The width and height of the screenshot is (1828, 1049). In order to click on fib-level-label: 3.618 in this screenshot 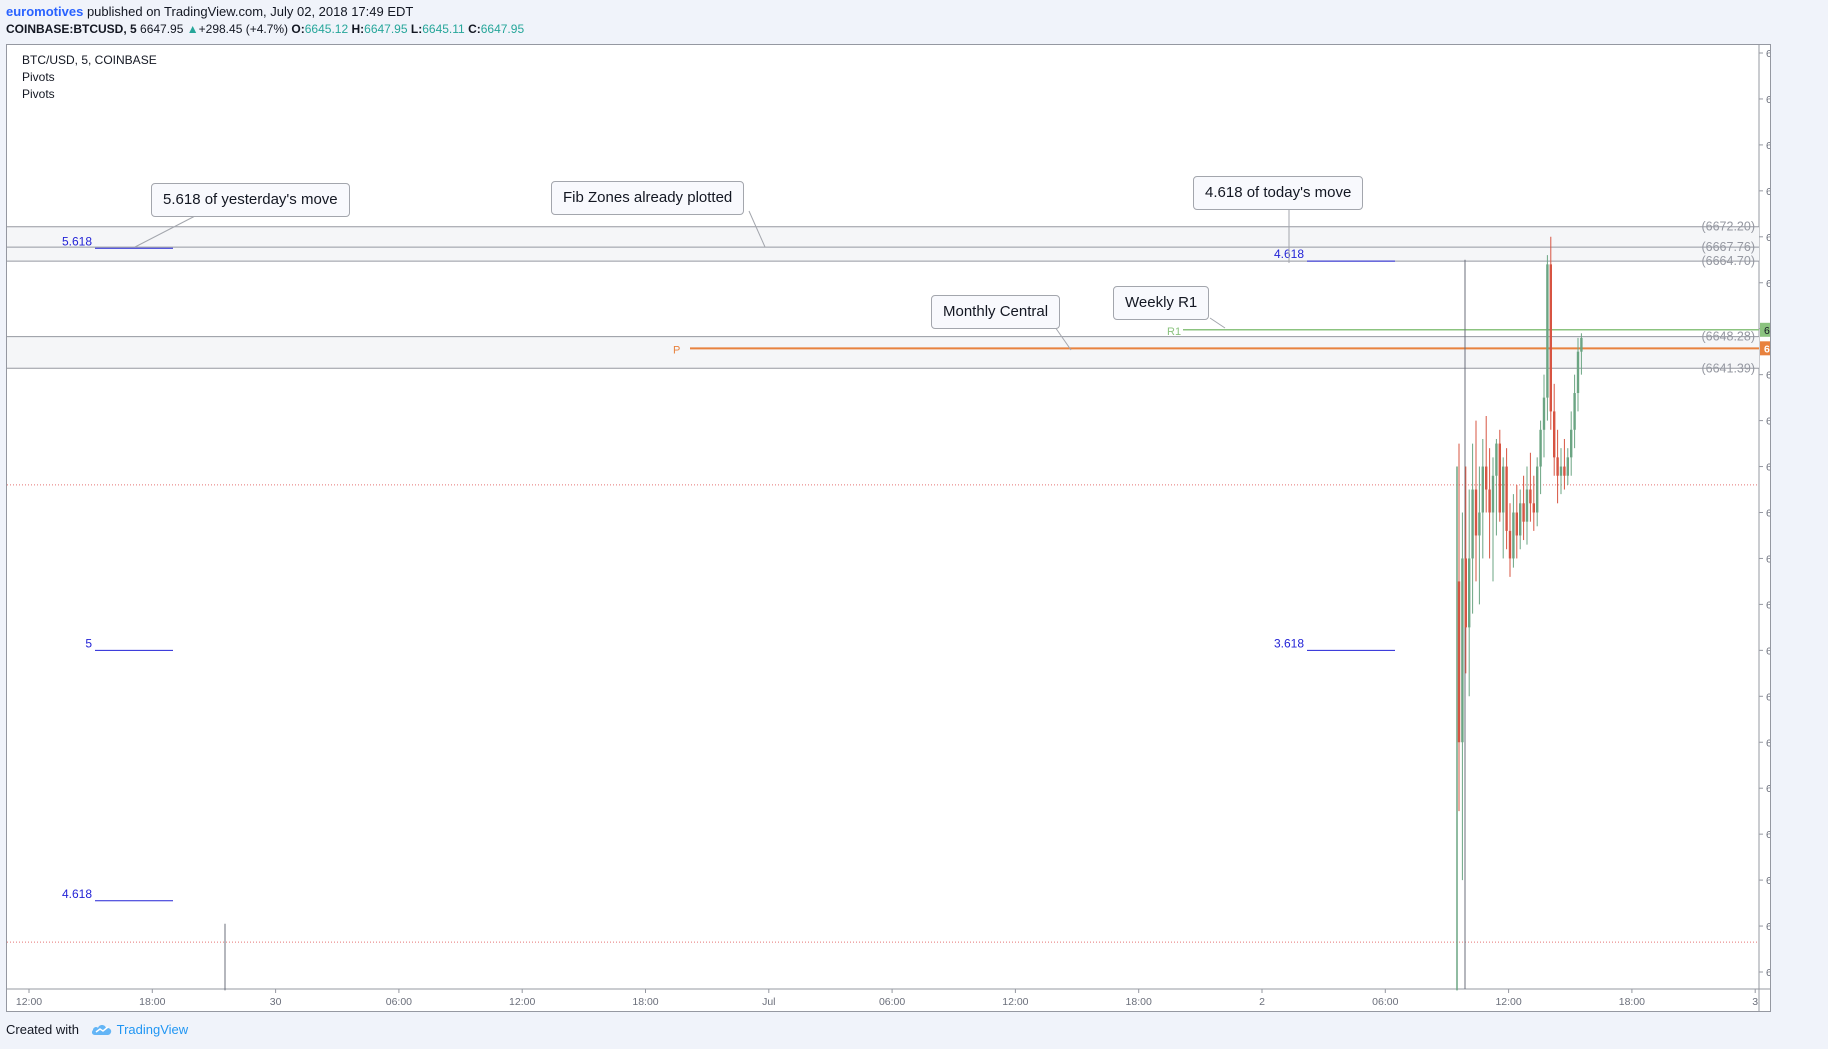, I will do `click(1289, 643)`.